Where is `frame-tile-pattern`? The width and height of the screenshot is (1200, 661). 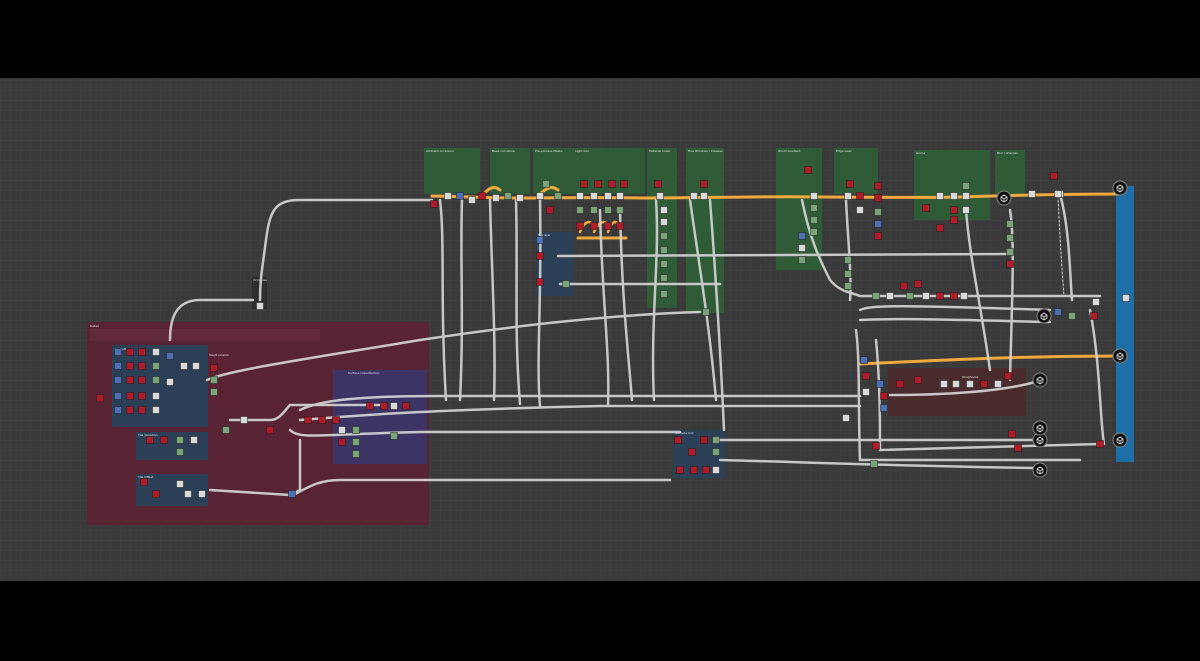
frame-tile-pattern is located at coordinates (160, 386).